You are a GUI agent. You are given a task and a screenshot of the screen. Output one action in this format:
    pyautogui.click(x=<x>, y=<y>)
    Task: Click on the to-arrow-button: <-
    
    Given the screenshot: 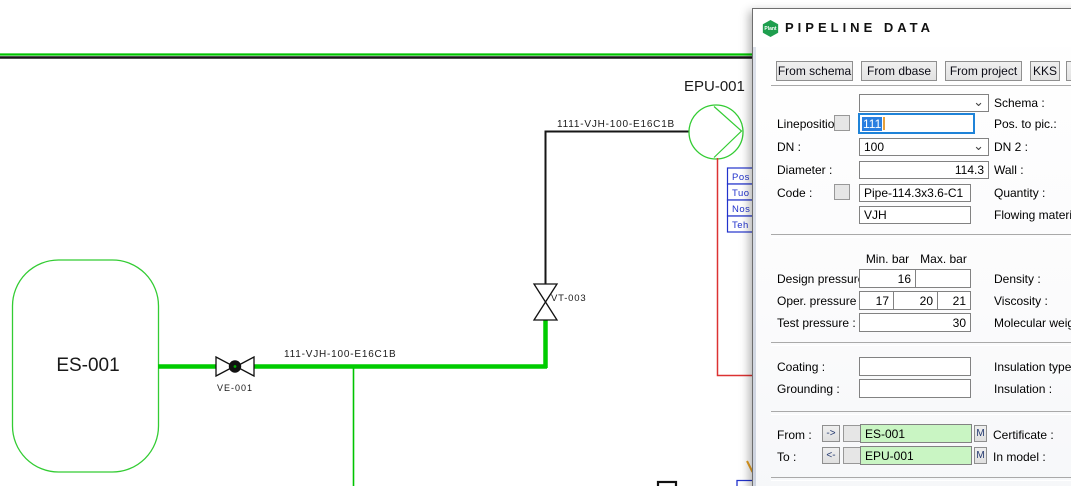 What is the action you would take?
    pyautogui.click(x=831, y=455)
    